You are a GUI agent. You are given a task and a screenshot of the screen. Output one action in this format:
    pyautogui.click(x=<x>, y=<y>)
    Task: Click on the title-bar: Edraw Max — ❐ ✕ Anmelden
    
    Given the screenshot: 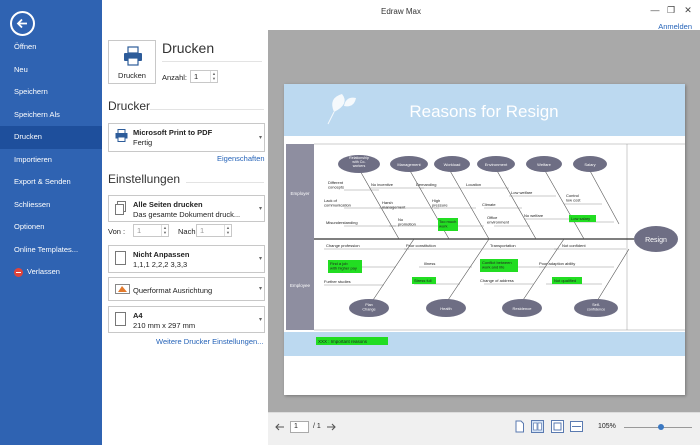 What is the action you would take?
    pyautogui.click(x=401, y=15)
    